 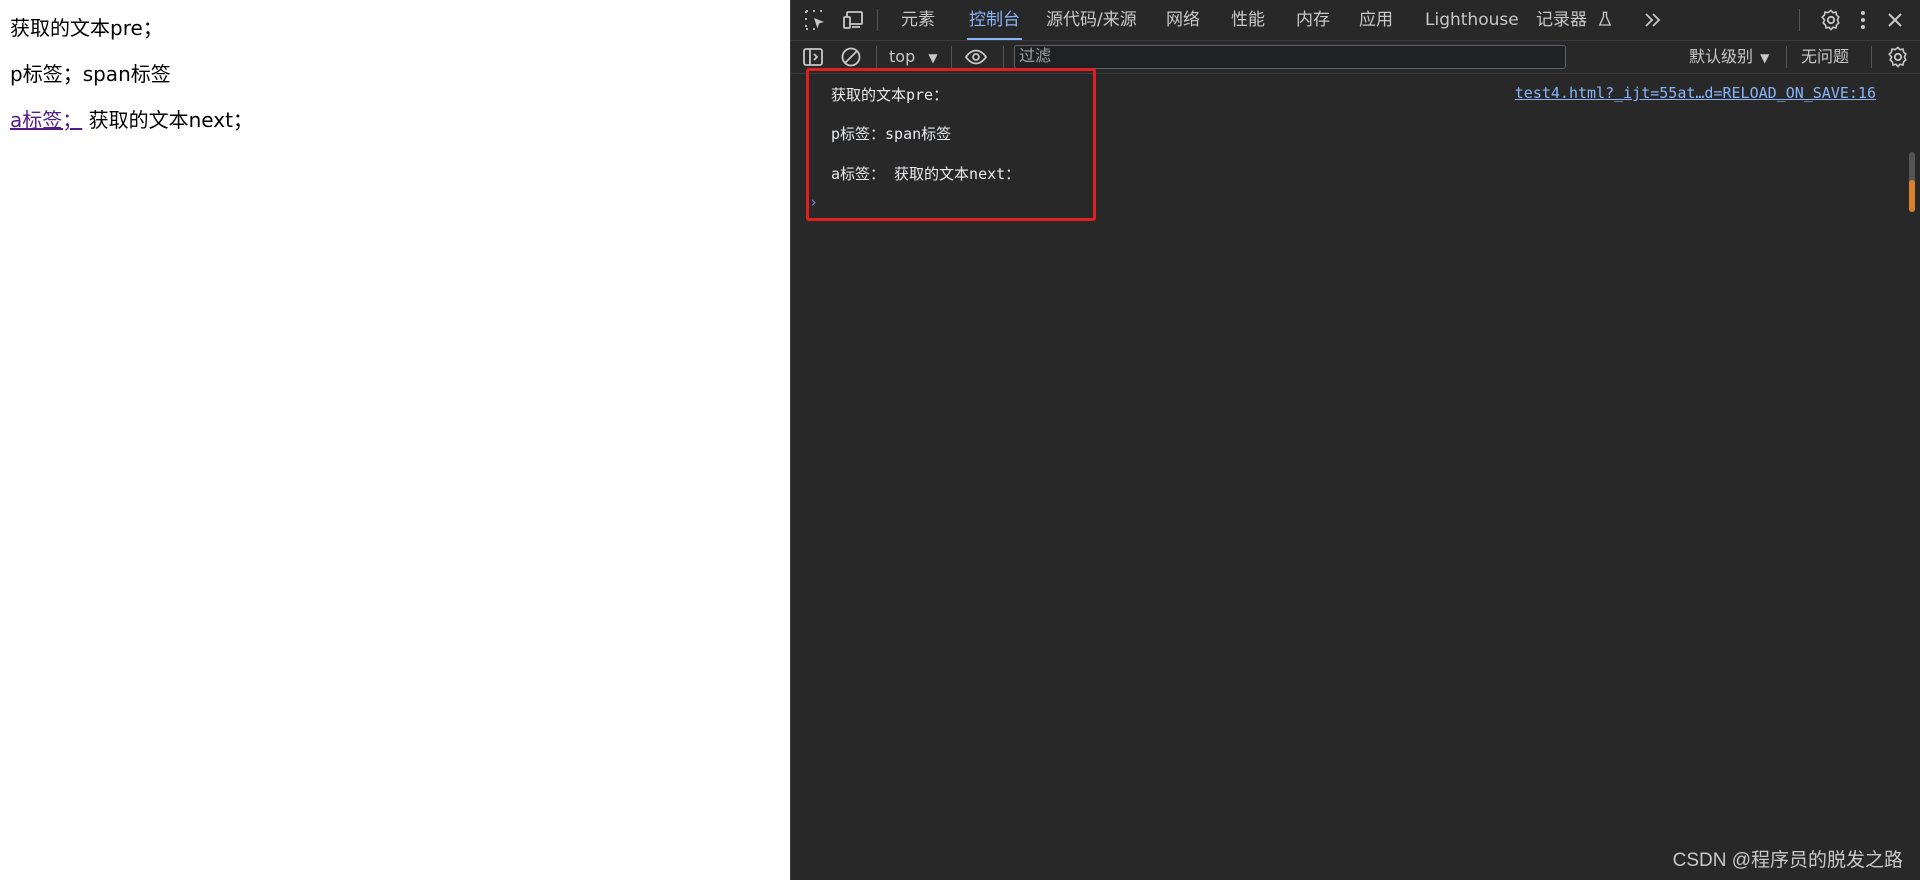 I want to click on source-location-link: test4.html?_ijt=55at…d=RELOAD_ON_SAVE:16, so click(x=1695, y=93).